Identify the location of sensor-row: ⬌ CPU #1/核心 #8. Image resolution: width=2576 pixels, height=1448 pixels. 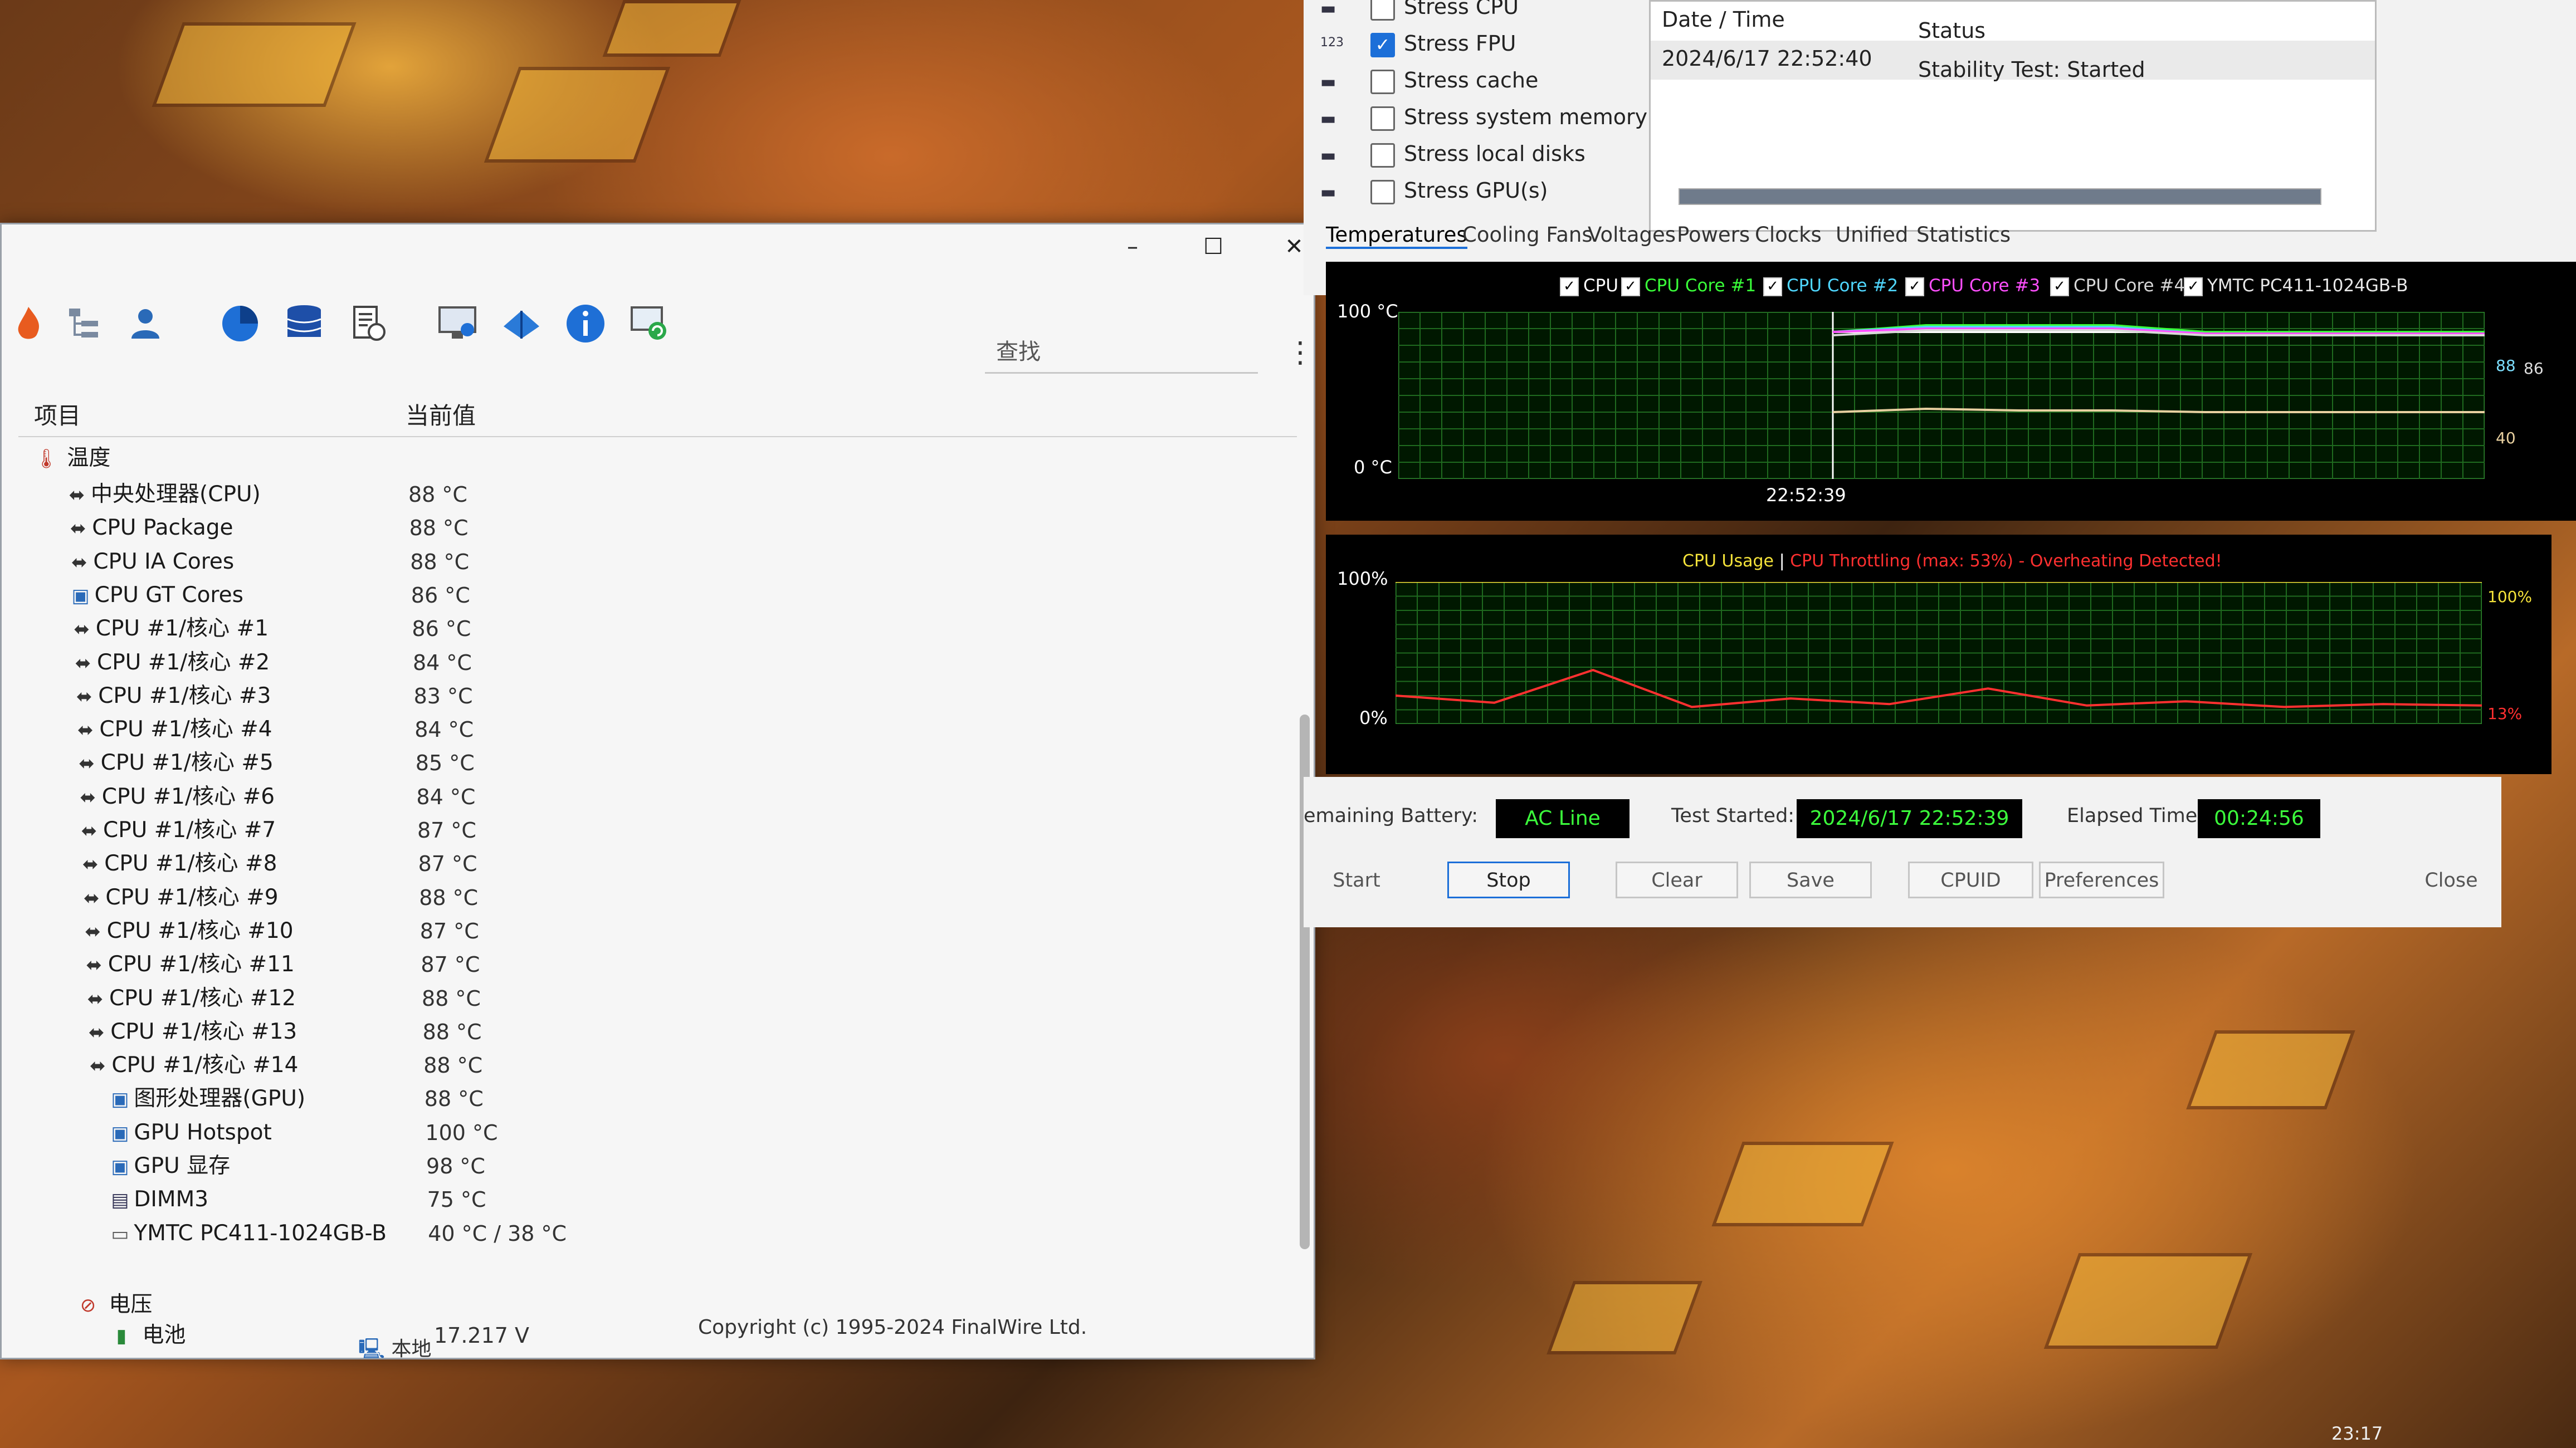
(176, 863).